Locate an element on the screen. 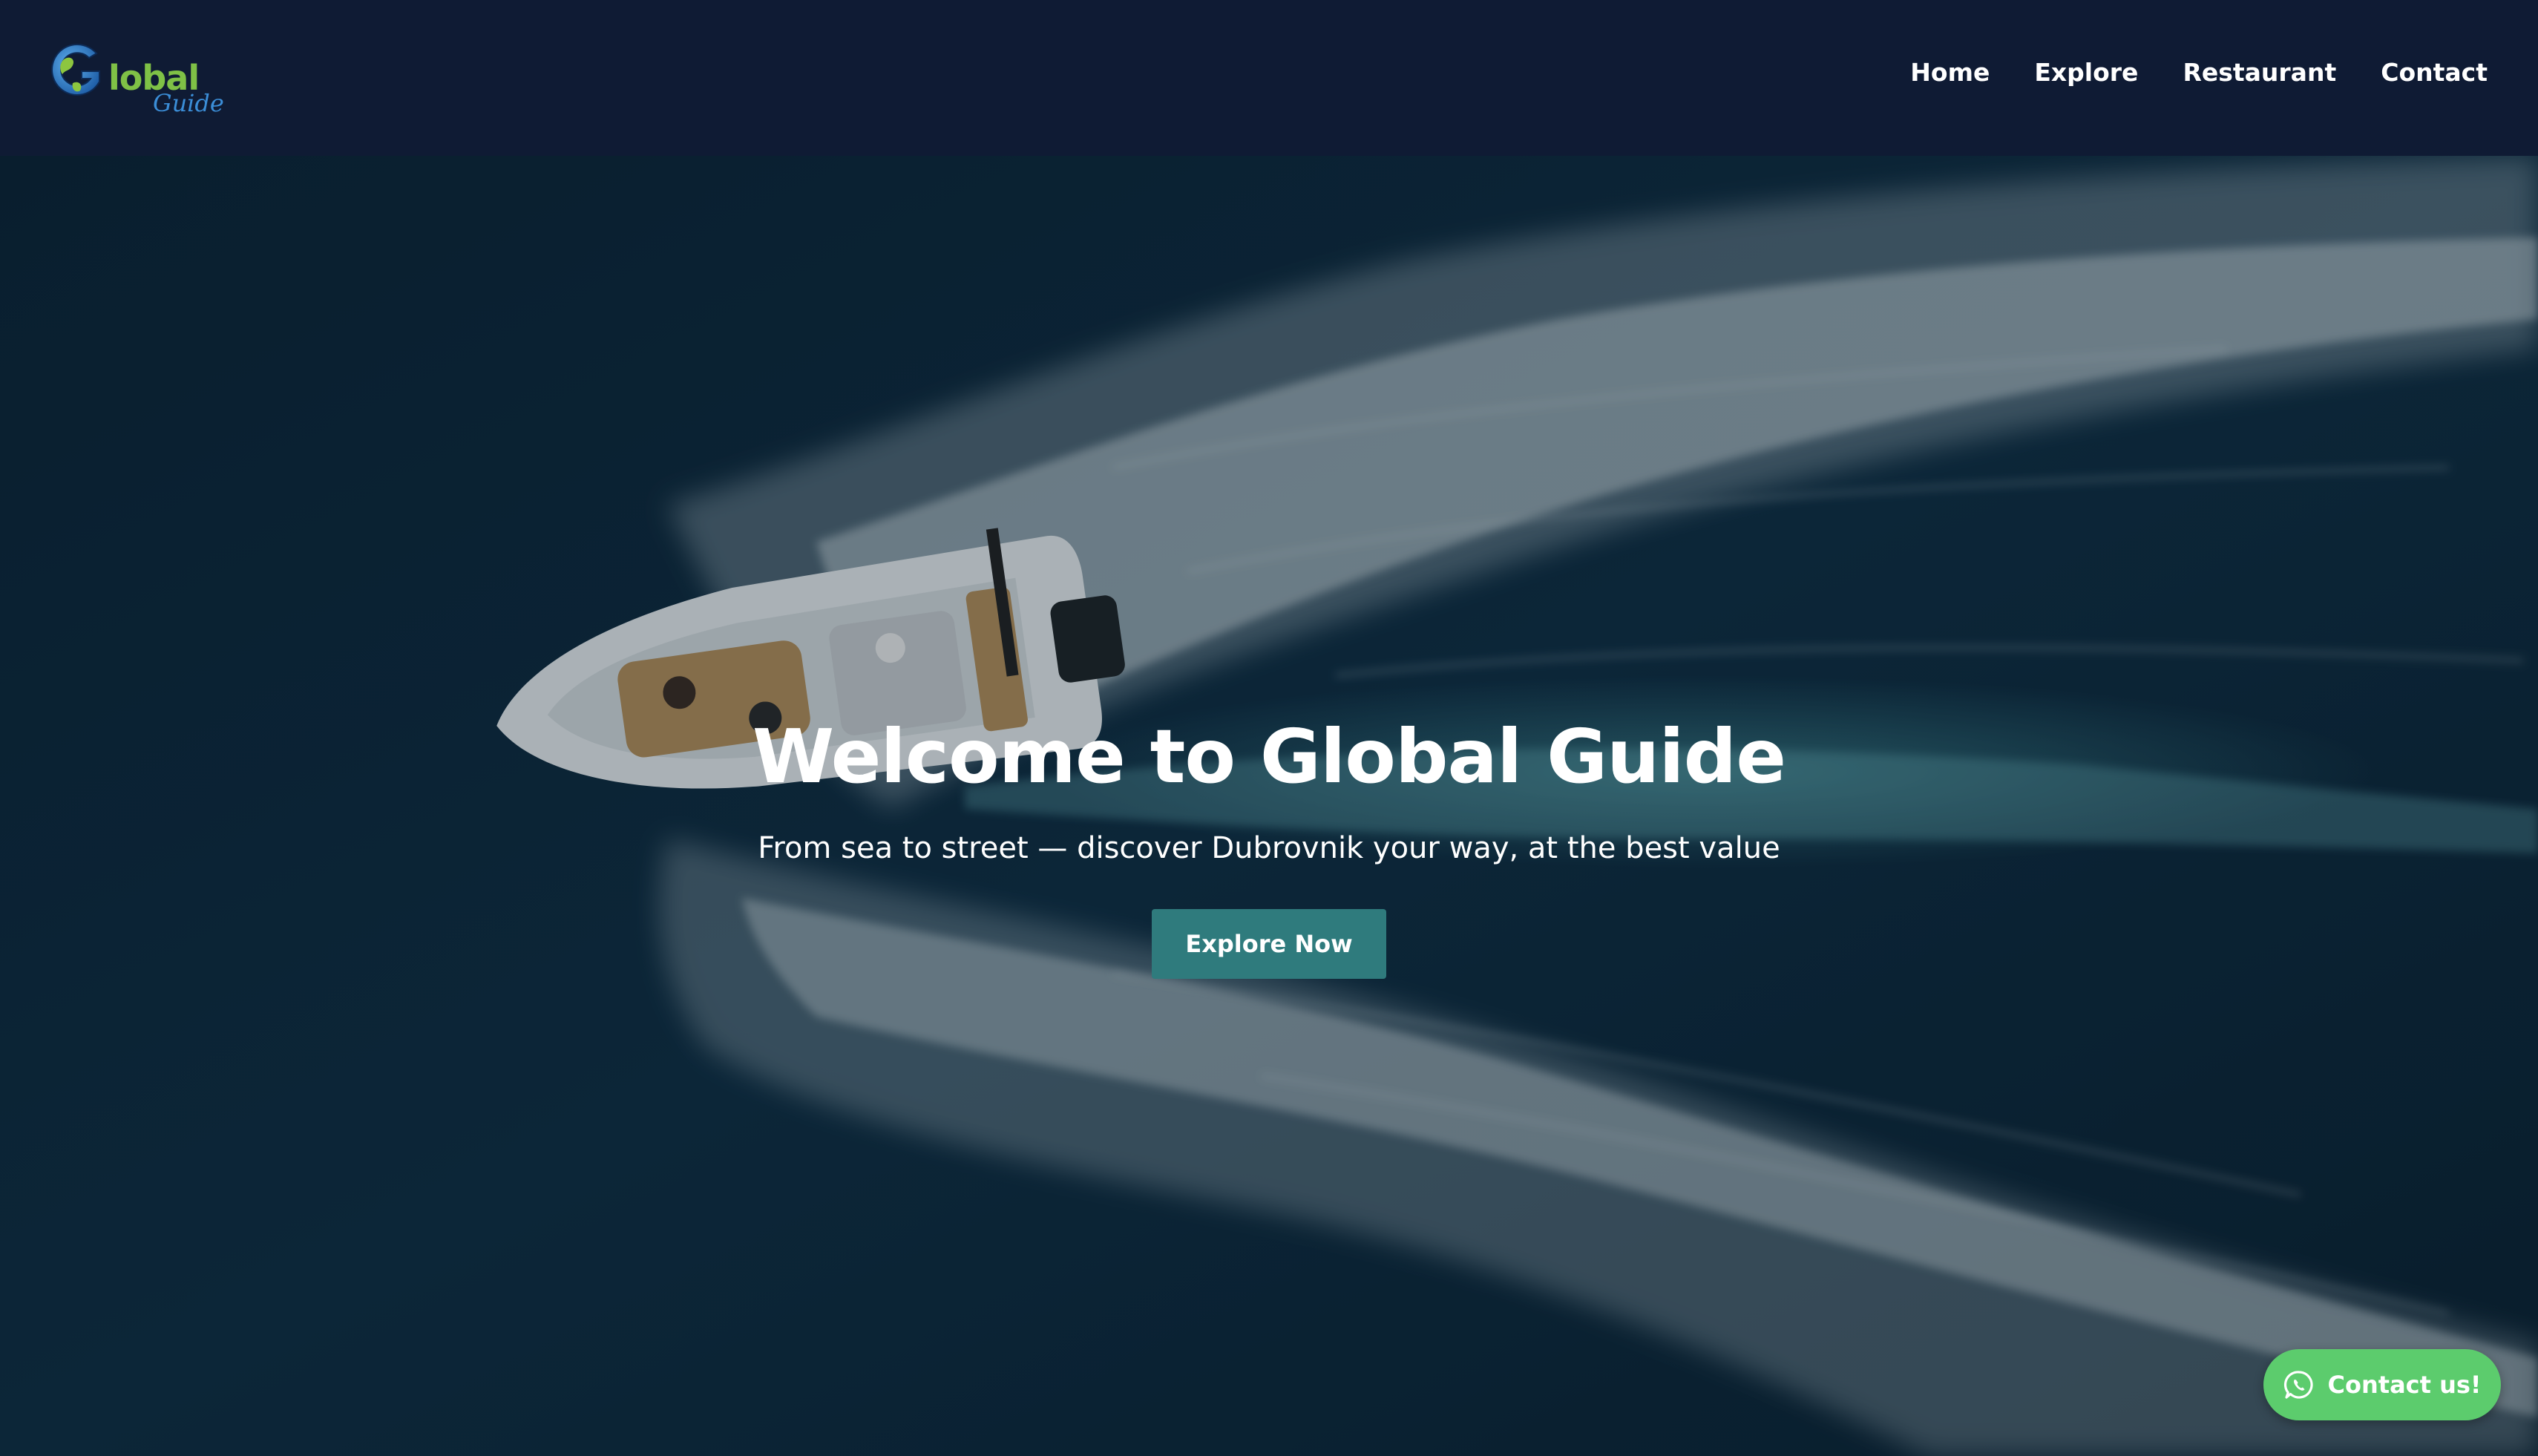  whatsapp-icon is located at coordinates (2298, 1385).